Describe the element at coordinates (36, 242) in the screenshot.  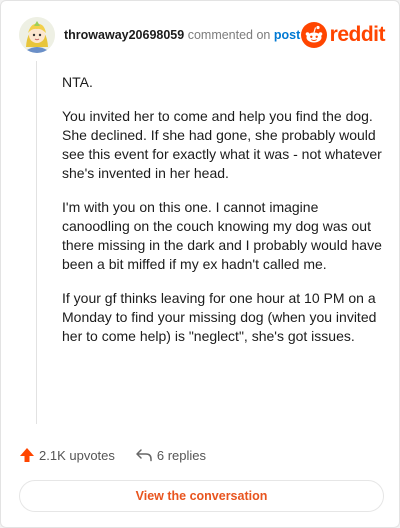
I see `thread-line` at that location.